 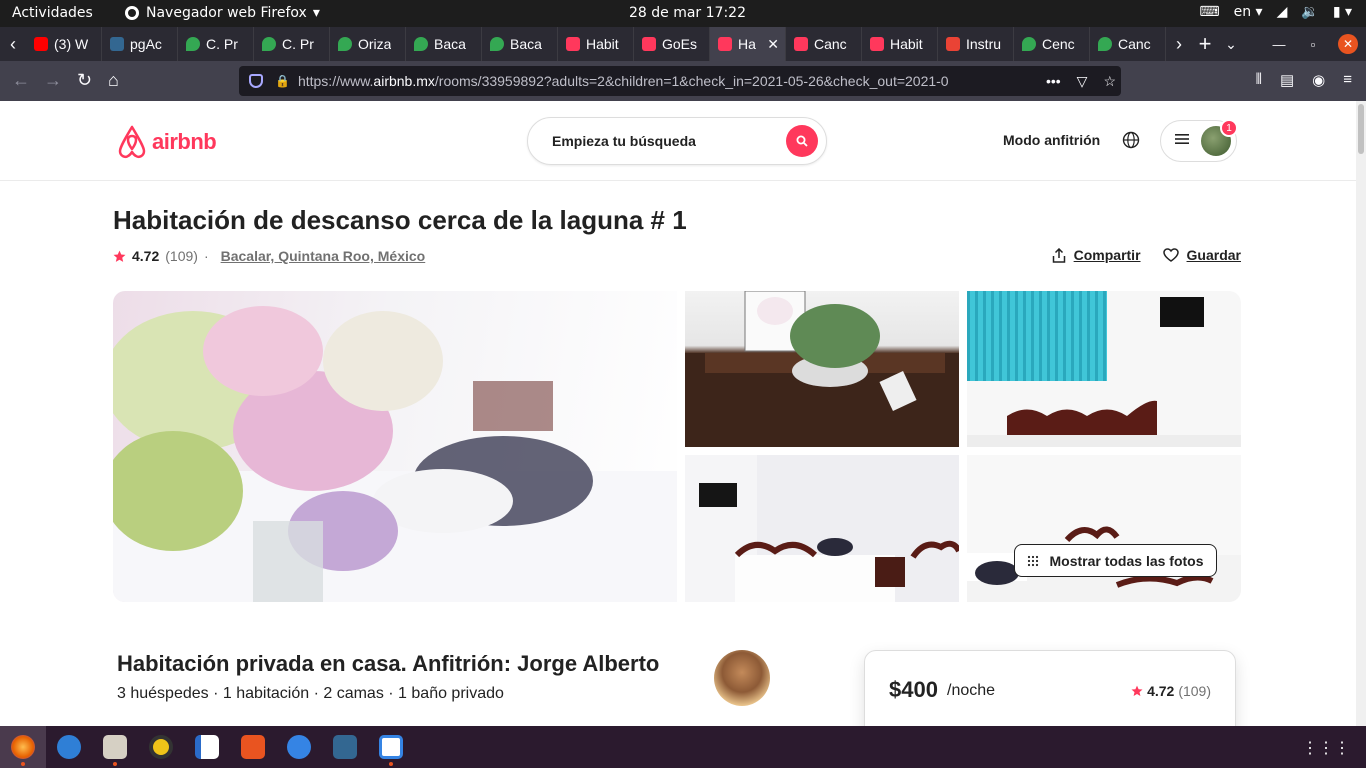 I want to click on system-tray: ⌨ en ▾ ◢ 🔉 ▮ ▾, so click(x=1275, y=12).